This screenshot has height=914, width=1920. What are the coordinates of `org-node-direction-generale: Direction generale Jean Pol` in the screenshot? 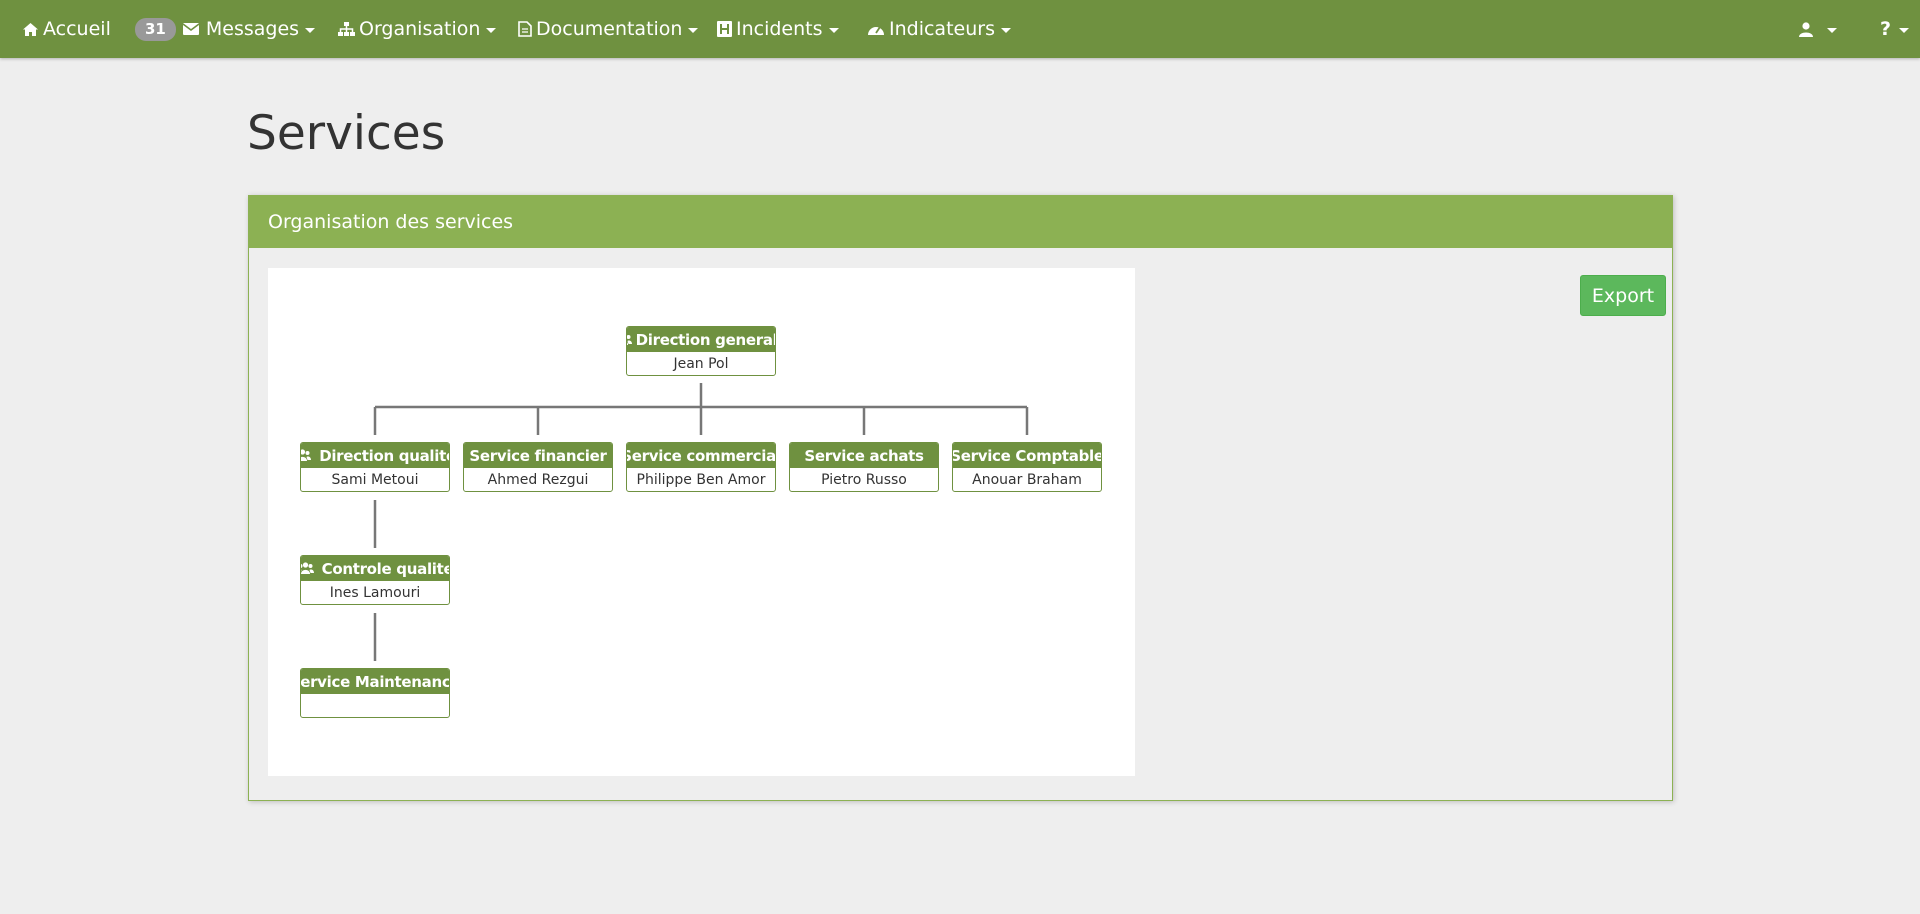 It's located at (701, 351).